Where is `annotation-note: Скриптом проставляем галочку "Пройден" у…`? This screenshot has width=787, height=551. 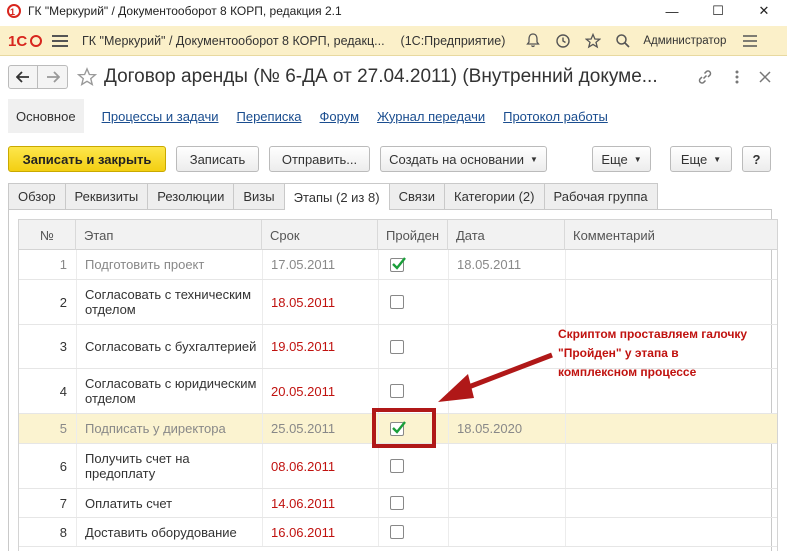
annotation-note: Скриптом проставляем галочку "Пройден" у… is located at coordinates (658, 353).